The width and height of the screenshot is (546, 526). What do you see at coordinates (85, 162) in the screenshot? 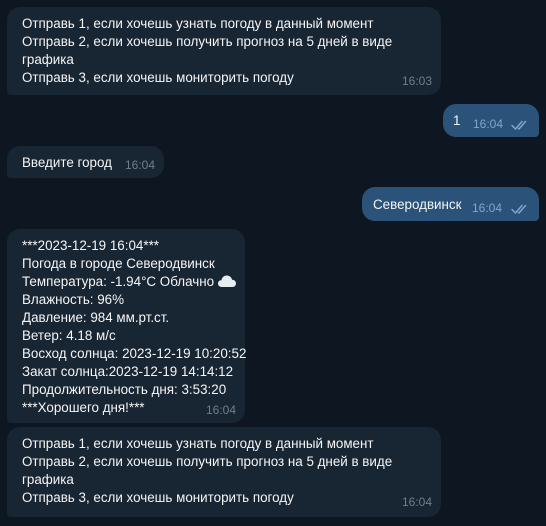
I see `incoming-message: Введите город 16:04` at bounding box center [85, 162].